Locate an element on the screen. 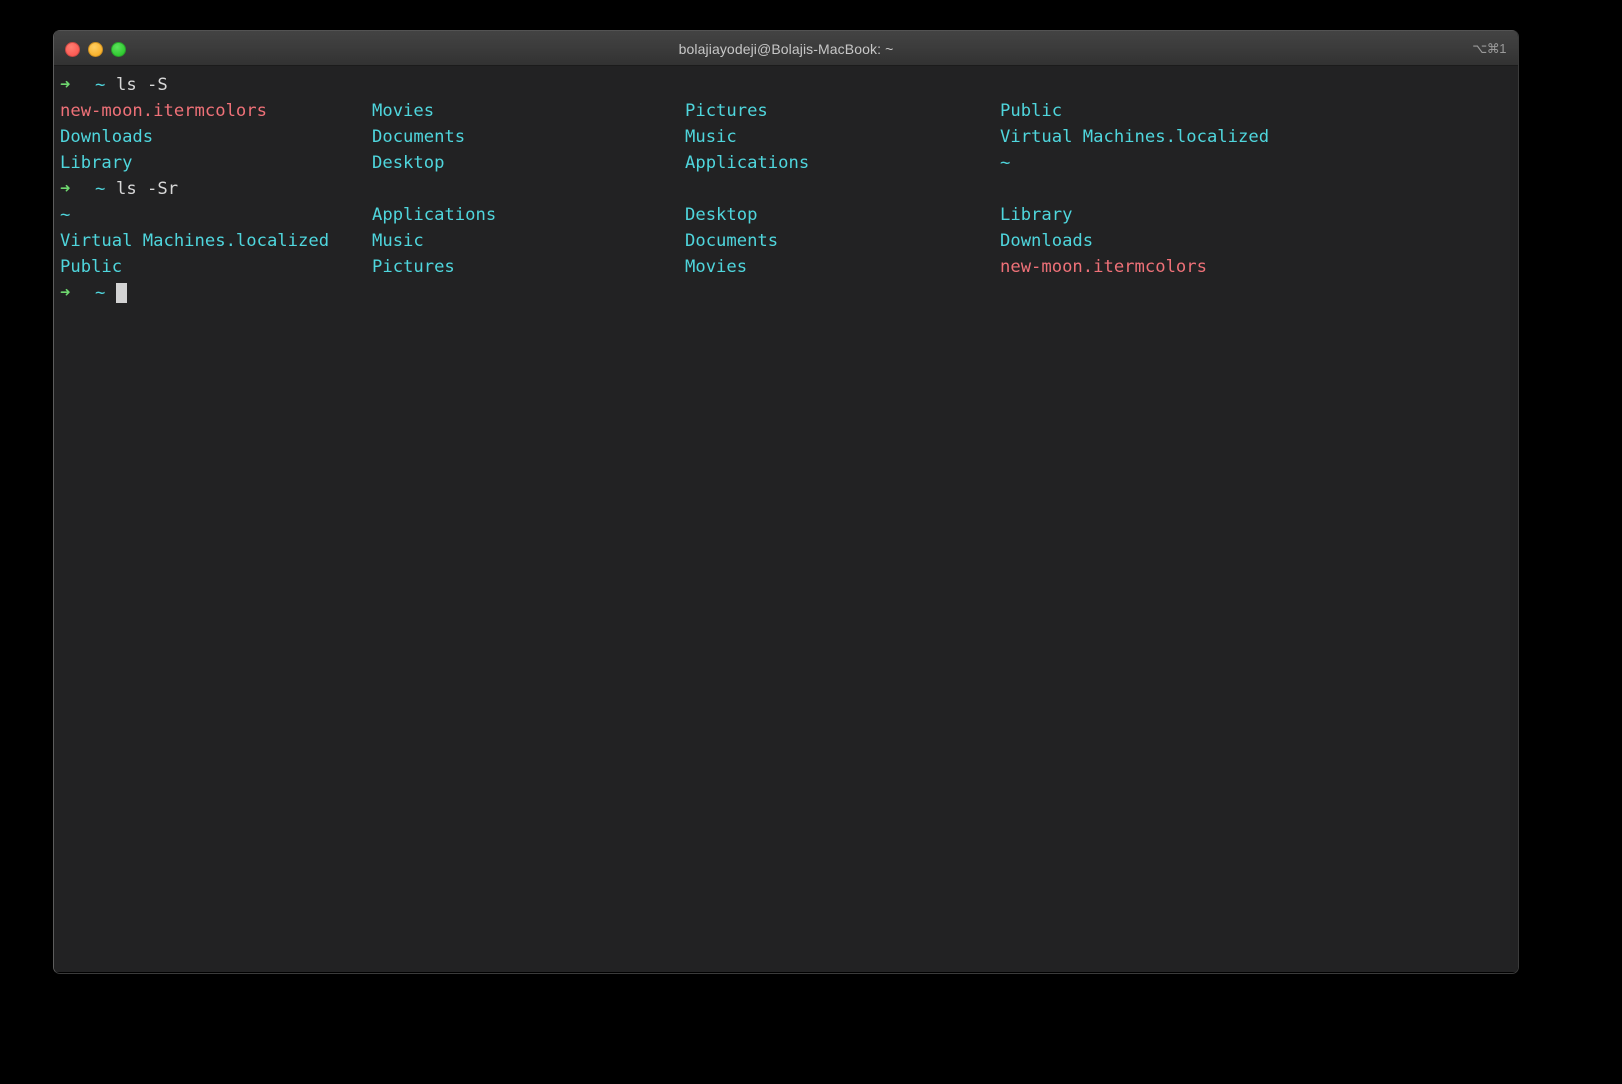  output-row: ~ Applications Desktop Library is located at coordinates (786, 215).